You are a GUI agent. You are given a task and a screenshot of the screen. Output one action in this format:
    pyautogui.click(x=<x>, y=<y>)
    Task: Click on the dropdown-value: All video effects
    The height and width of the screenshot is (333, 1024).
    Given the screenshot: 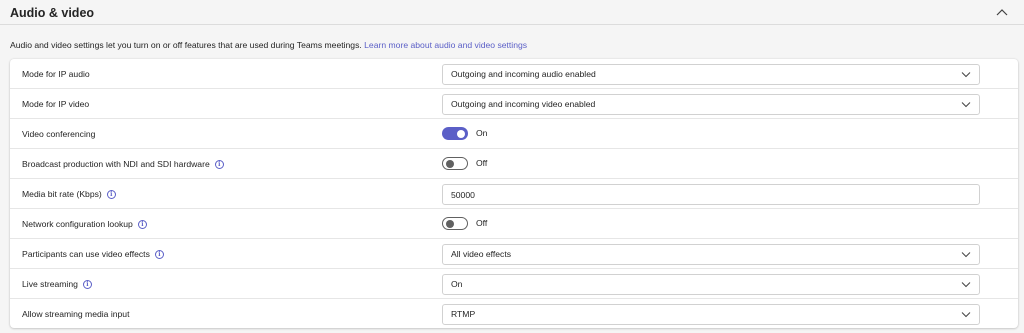 What is the action you would take?
    pyautogui.click(x=481, y=254)
    